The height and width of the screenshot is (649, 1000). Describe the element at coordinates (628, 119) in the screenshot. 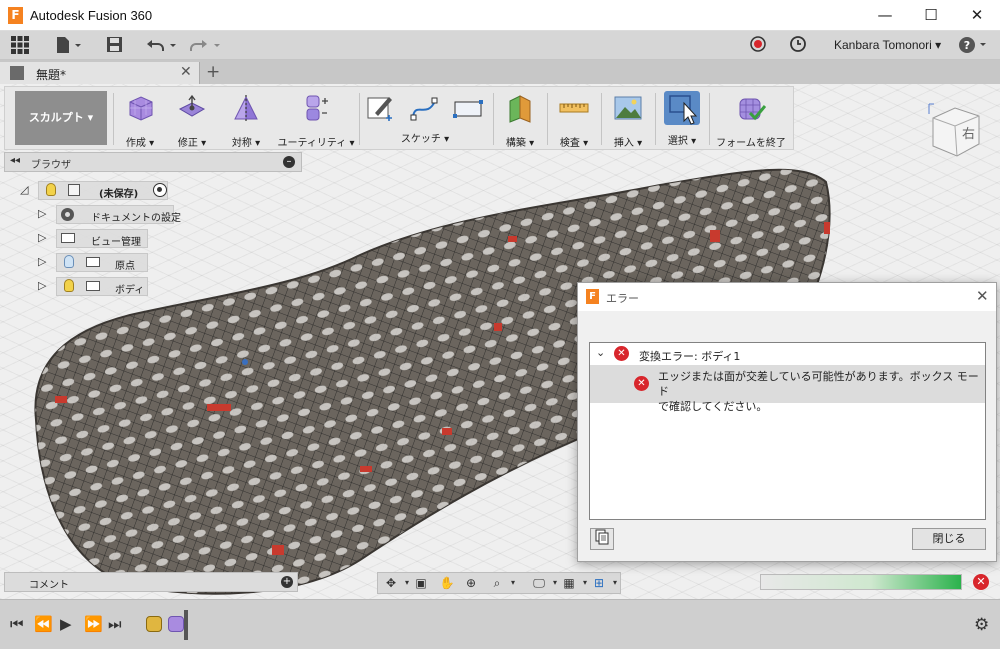

I see `insert-menu: 挿入 ▾` at that location.